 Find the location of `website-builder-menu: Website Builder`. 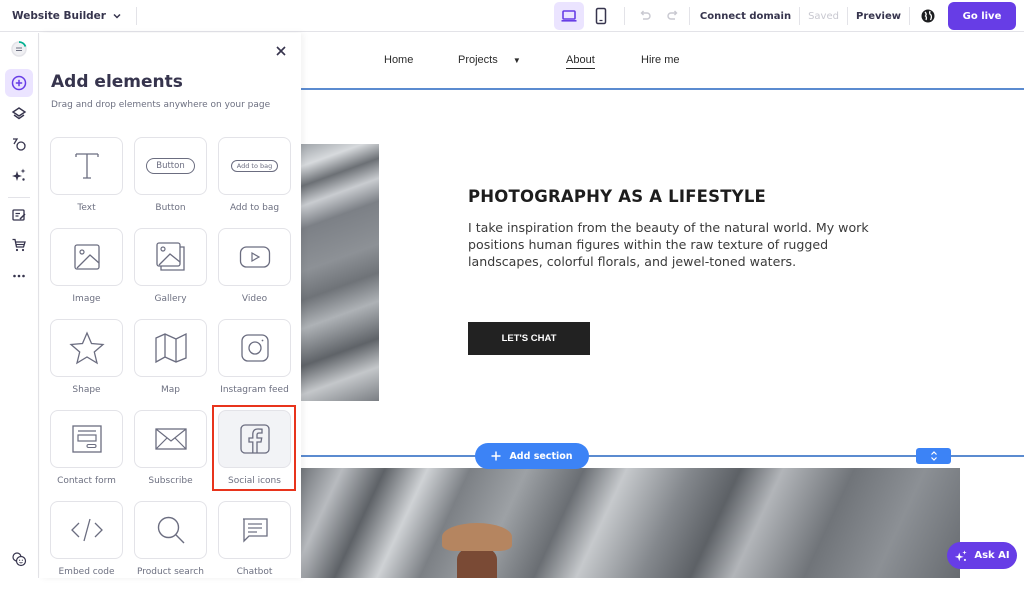

website-builder-menu: Website Builder is located at coordinates (61, 16).